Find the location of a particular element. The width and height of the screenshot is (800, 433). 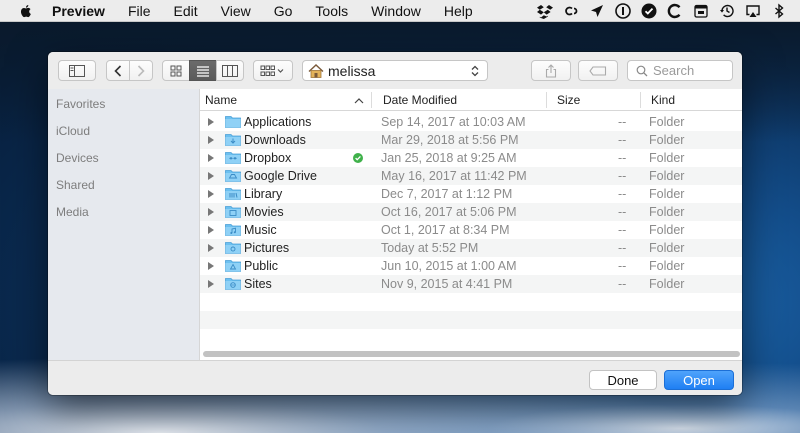

apple-menu-icon is located at coordinates (26, 11).